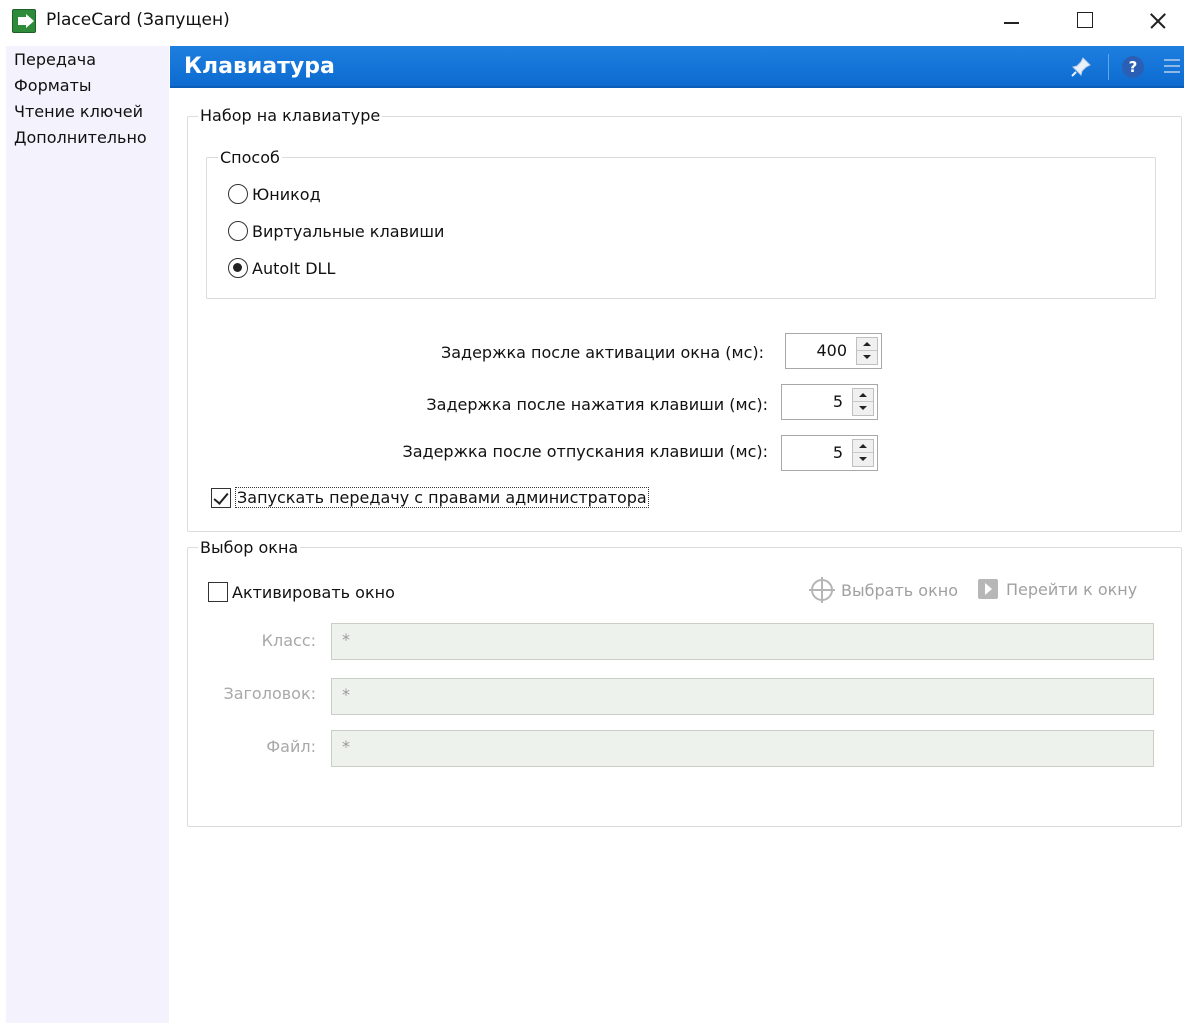  Describe the element at coordinates (221, 497) in the screenshot. I see `admin-rights-checkbox` at that location.